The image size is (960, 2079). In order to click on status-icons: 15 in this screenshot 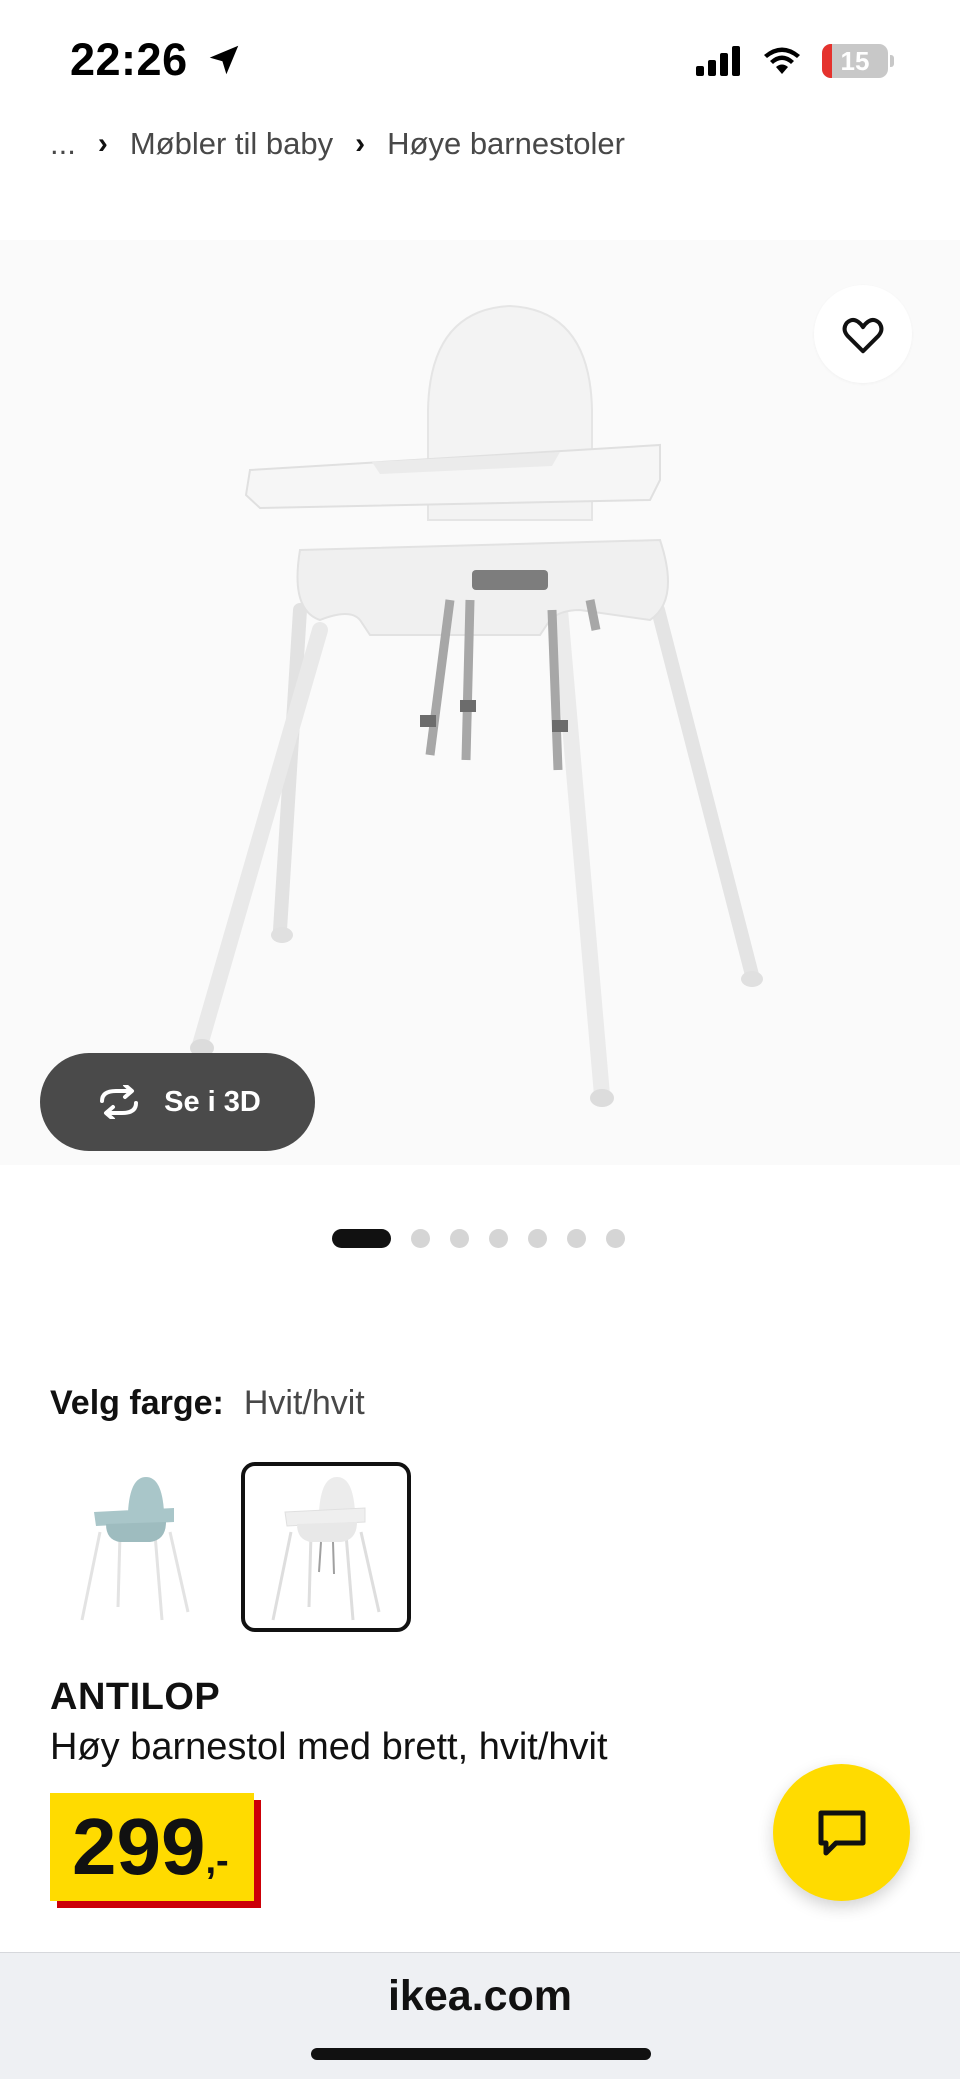, I will do `click(795, 61)`.